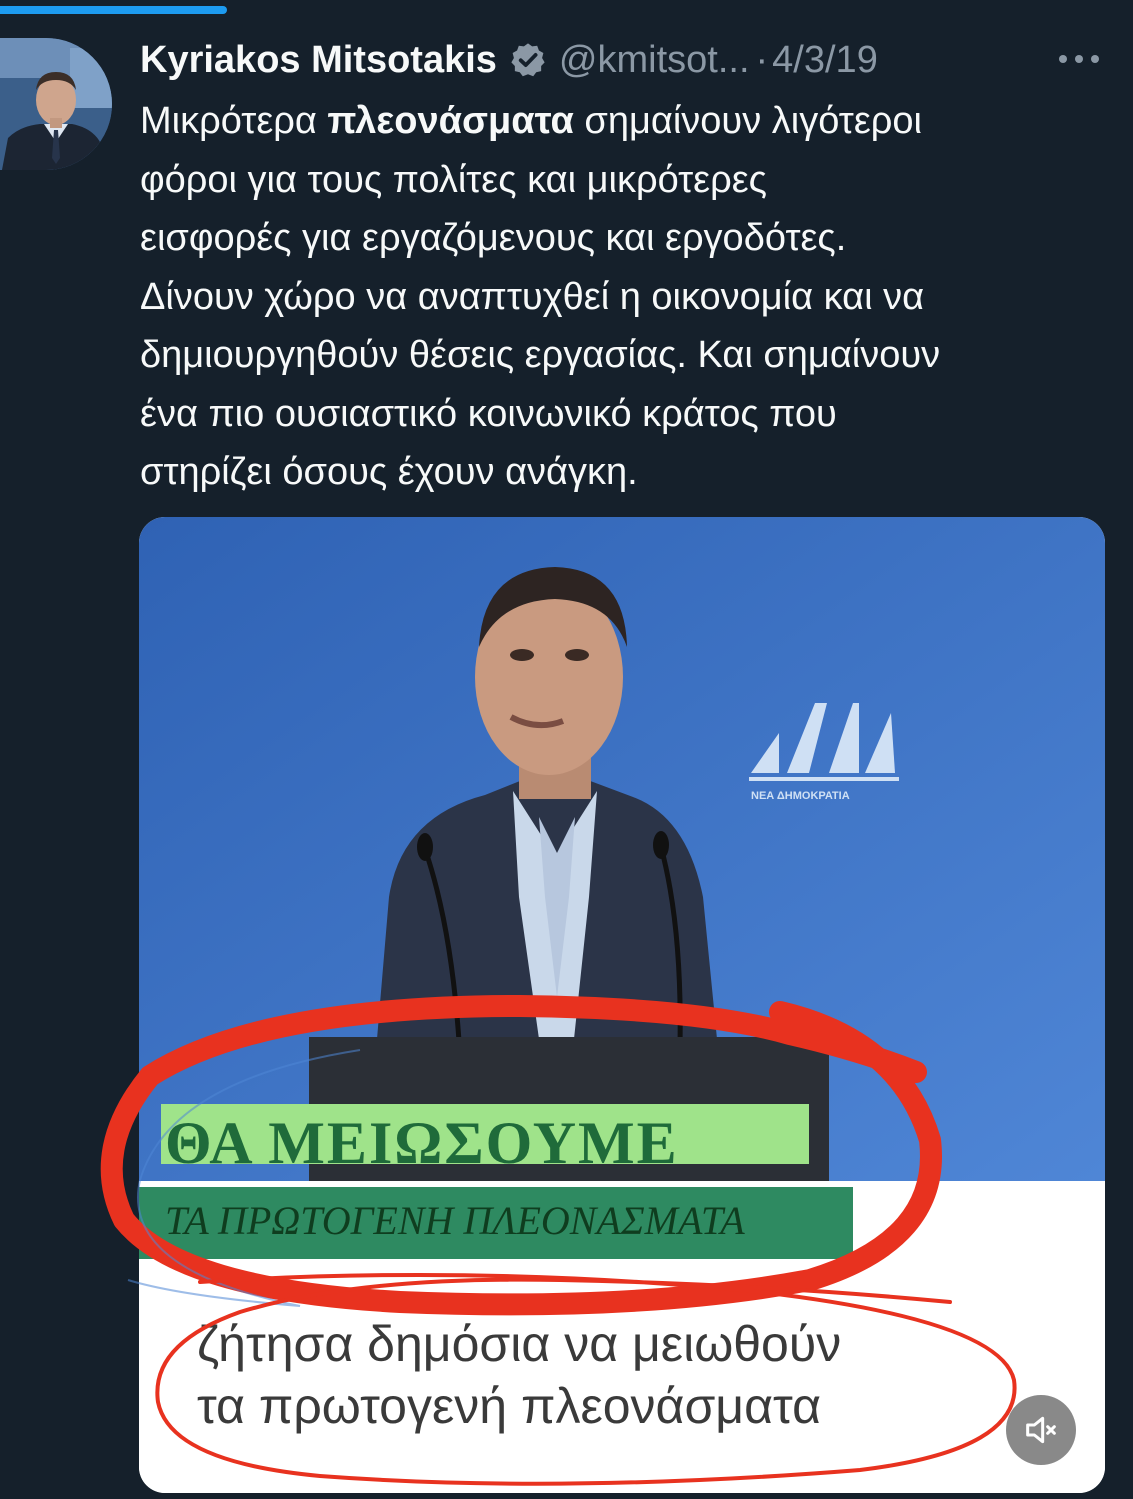 This screenshot has width=1133, height=1499. Describe the element at coordinates (800, 796) in the screenshot. I see `party-logo-subtext: ΝΕΑ ΔΗΜΟΚΡΑΤΙΑ` at that location.